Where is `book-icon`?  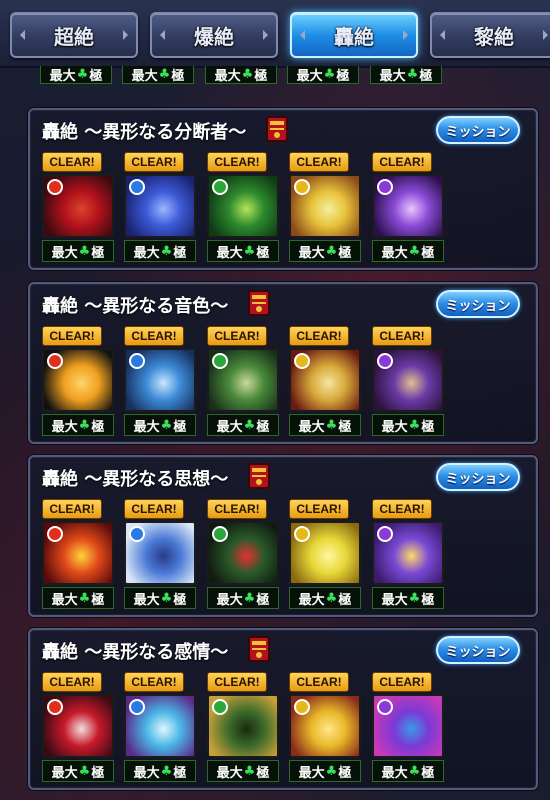 book-icon is located at coordinates (278, 129).